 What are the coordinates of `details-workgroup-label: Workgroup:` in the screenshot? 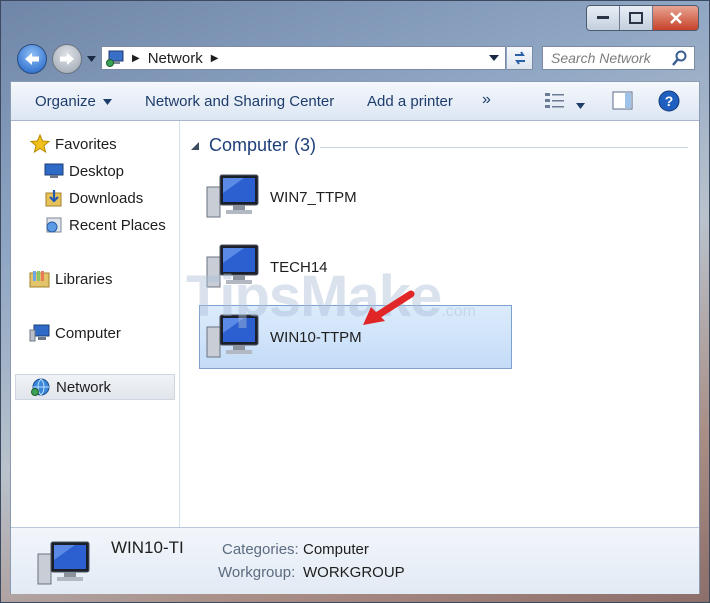 It's located at (257, 572).